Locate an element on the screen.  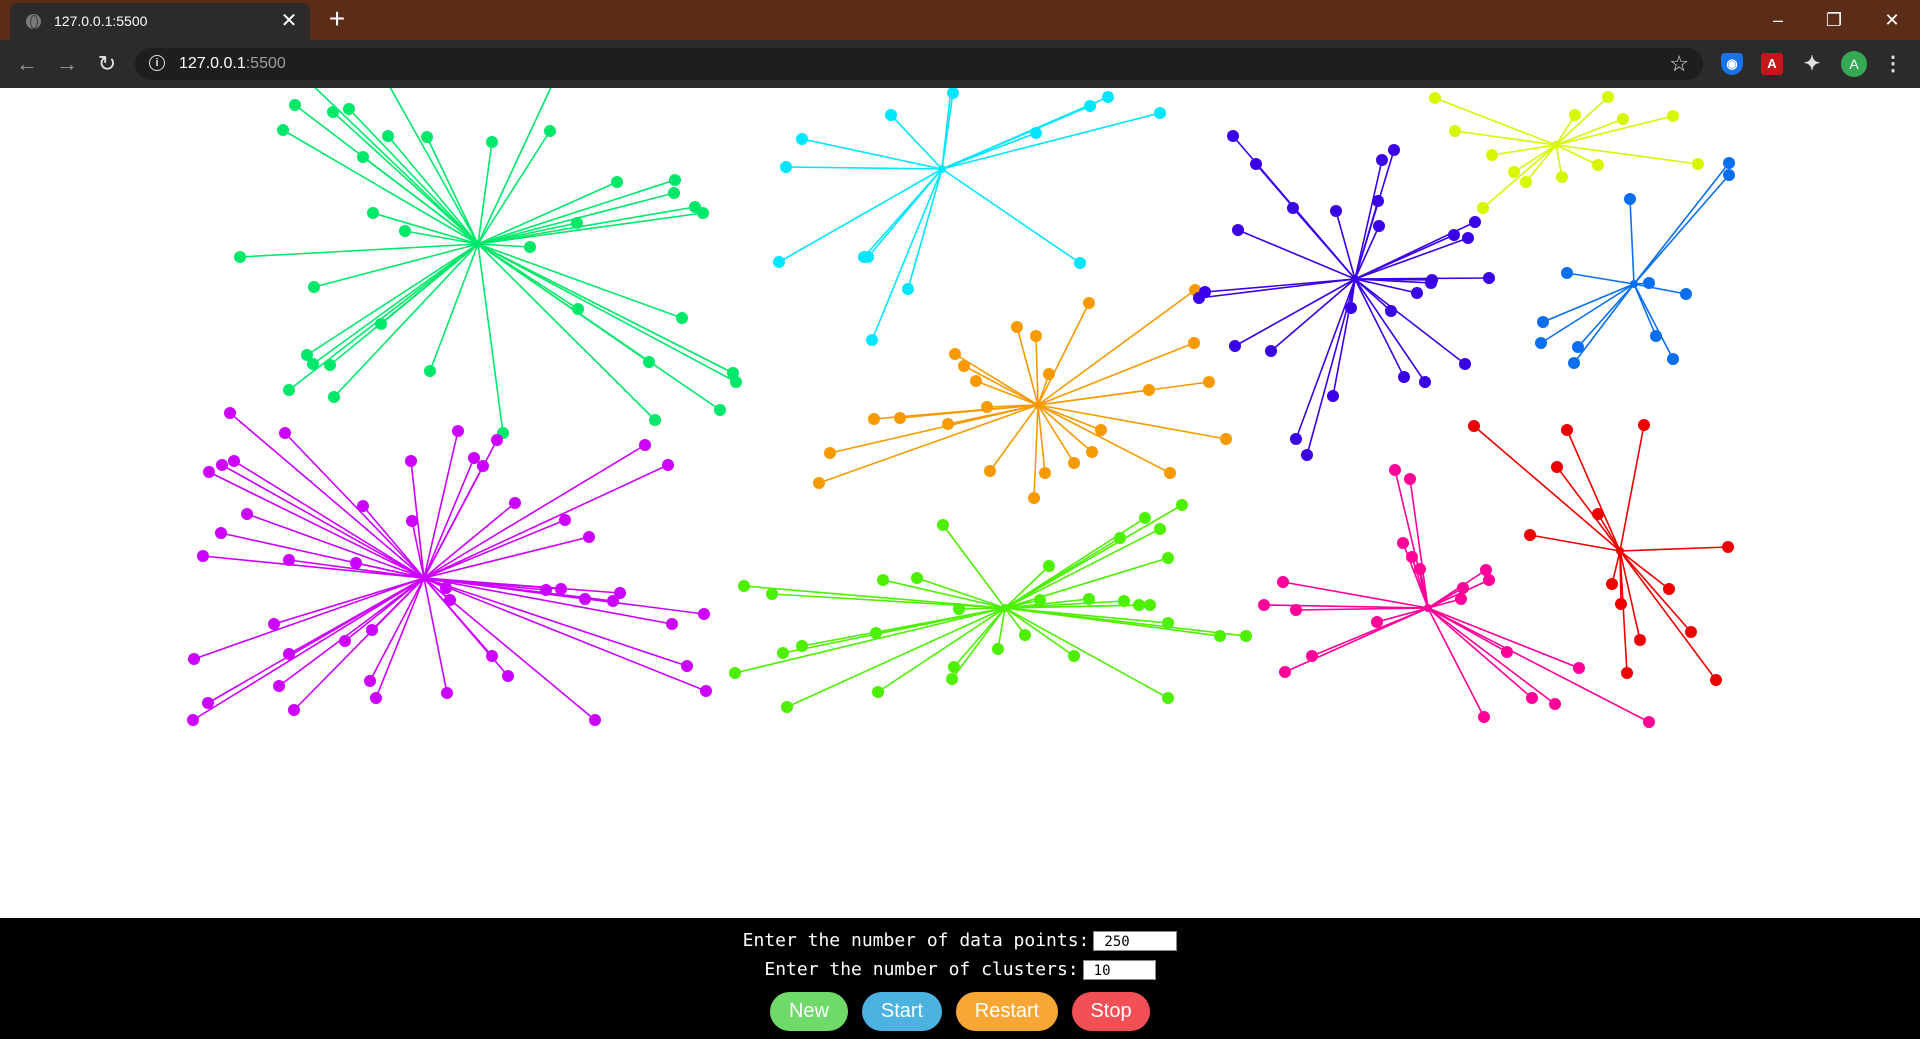
window-close-icon: ✕ is located at coordinates (1892, 20).